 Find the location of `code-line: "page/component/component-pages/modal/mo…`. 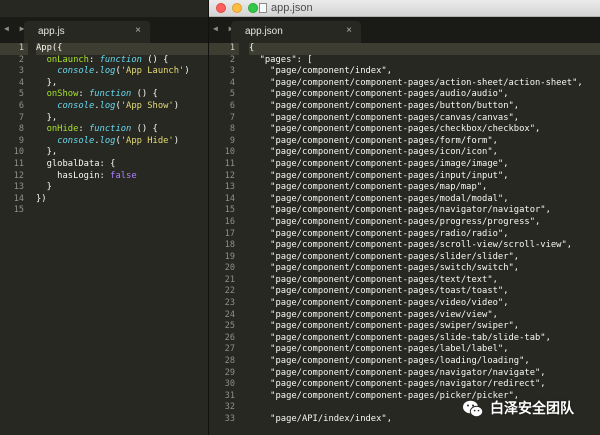

code-line: "page/component/component-pages/modal/mo… is located at coordinates (379, 198).